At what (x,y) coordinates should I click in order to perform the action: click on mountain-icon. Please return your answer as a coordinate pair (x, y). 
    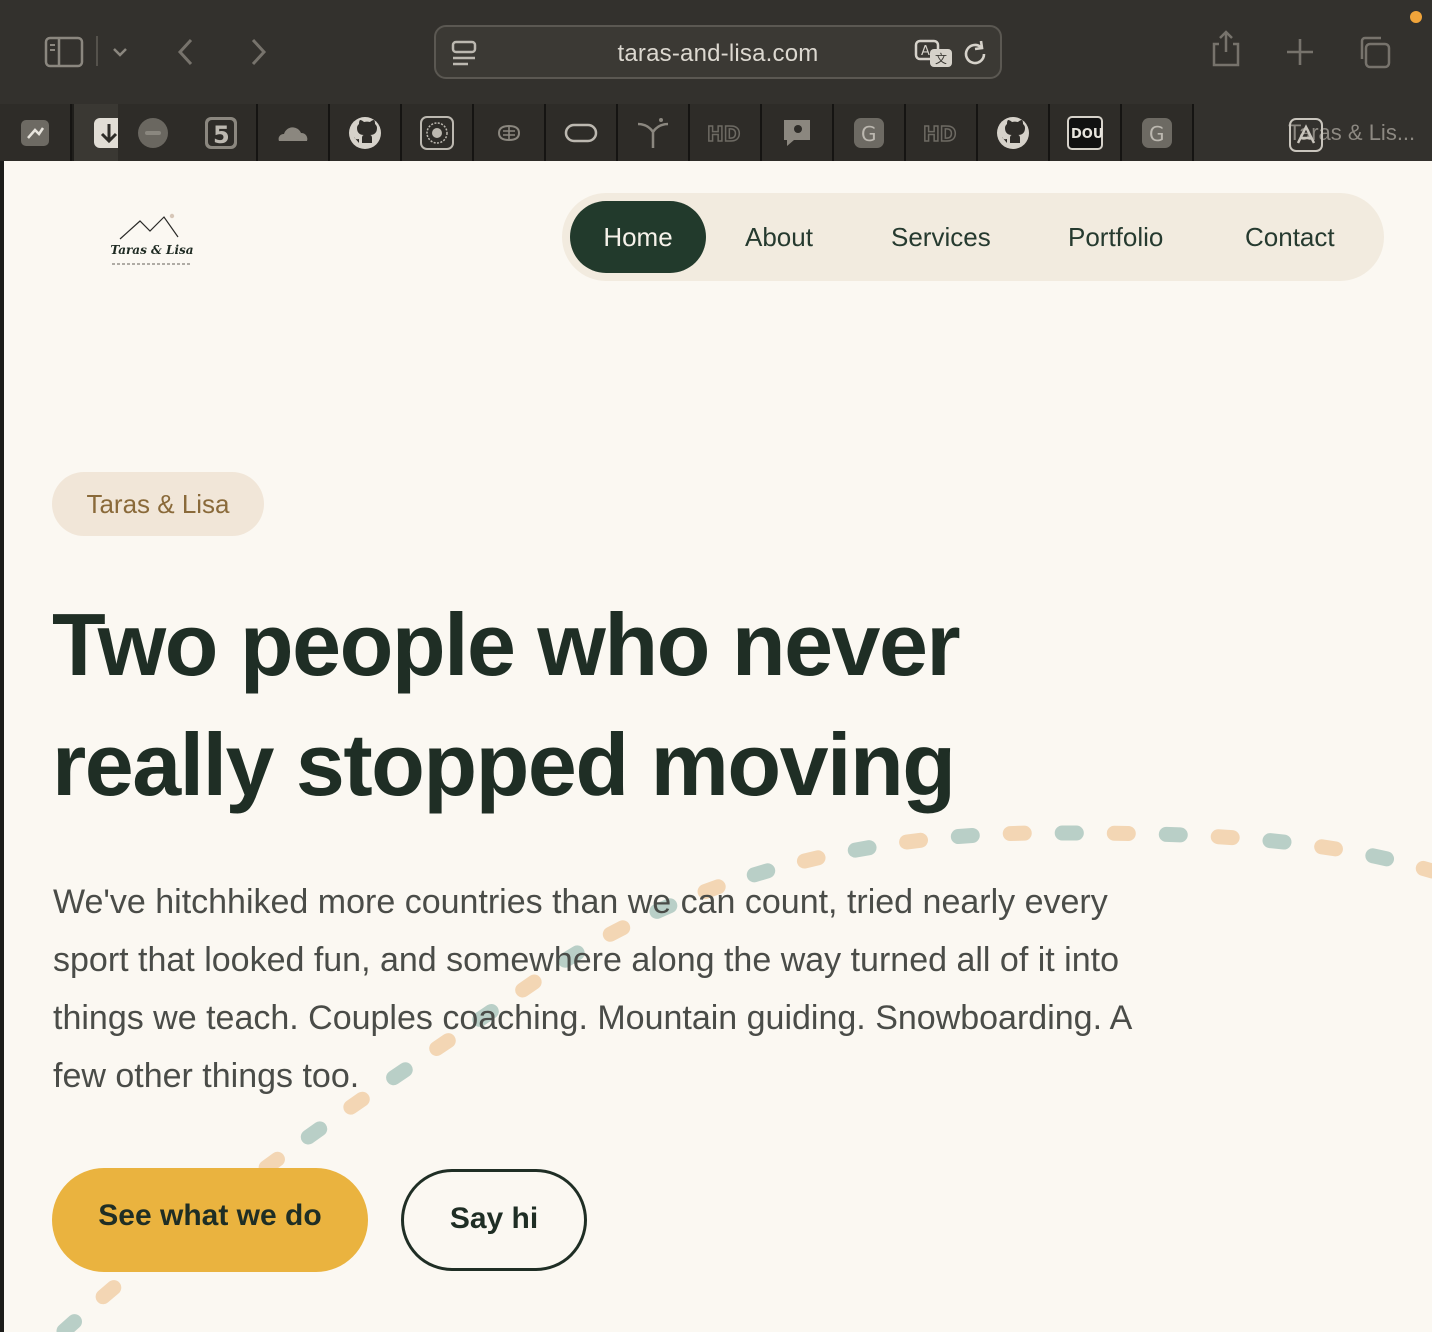
    Looking at the image, I should click on (149, 226).